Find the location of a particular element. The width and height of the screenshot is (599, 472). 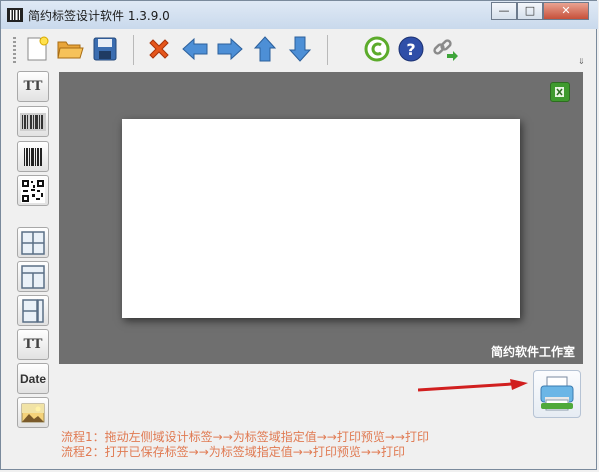

barcode-icon is located at coordinates (33, 121).